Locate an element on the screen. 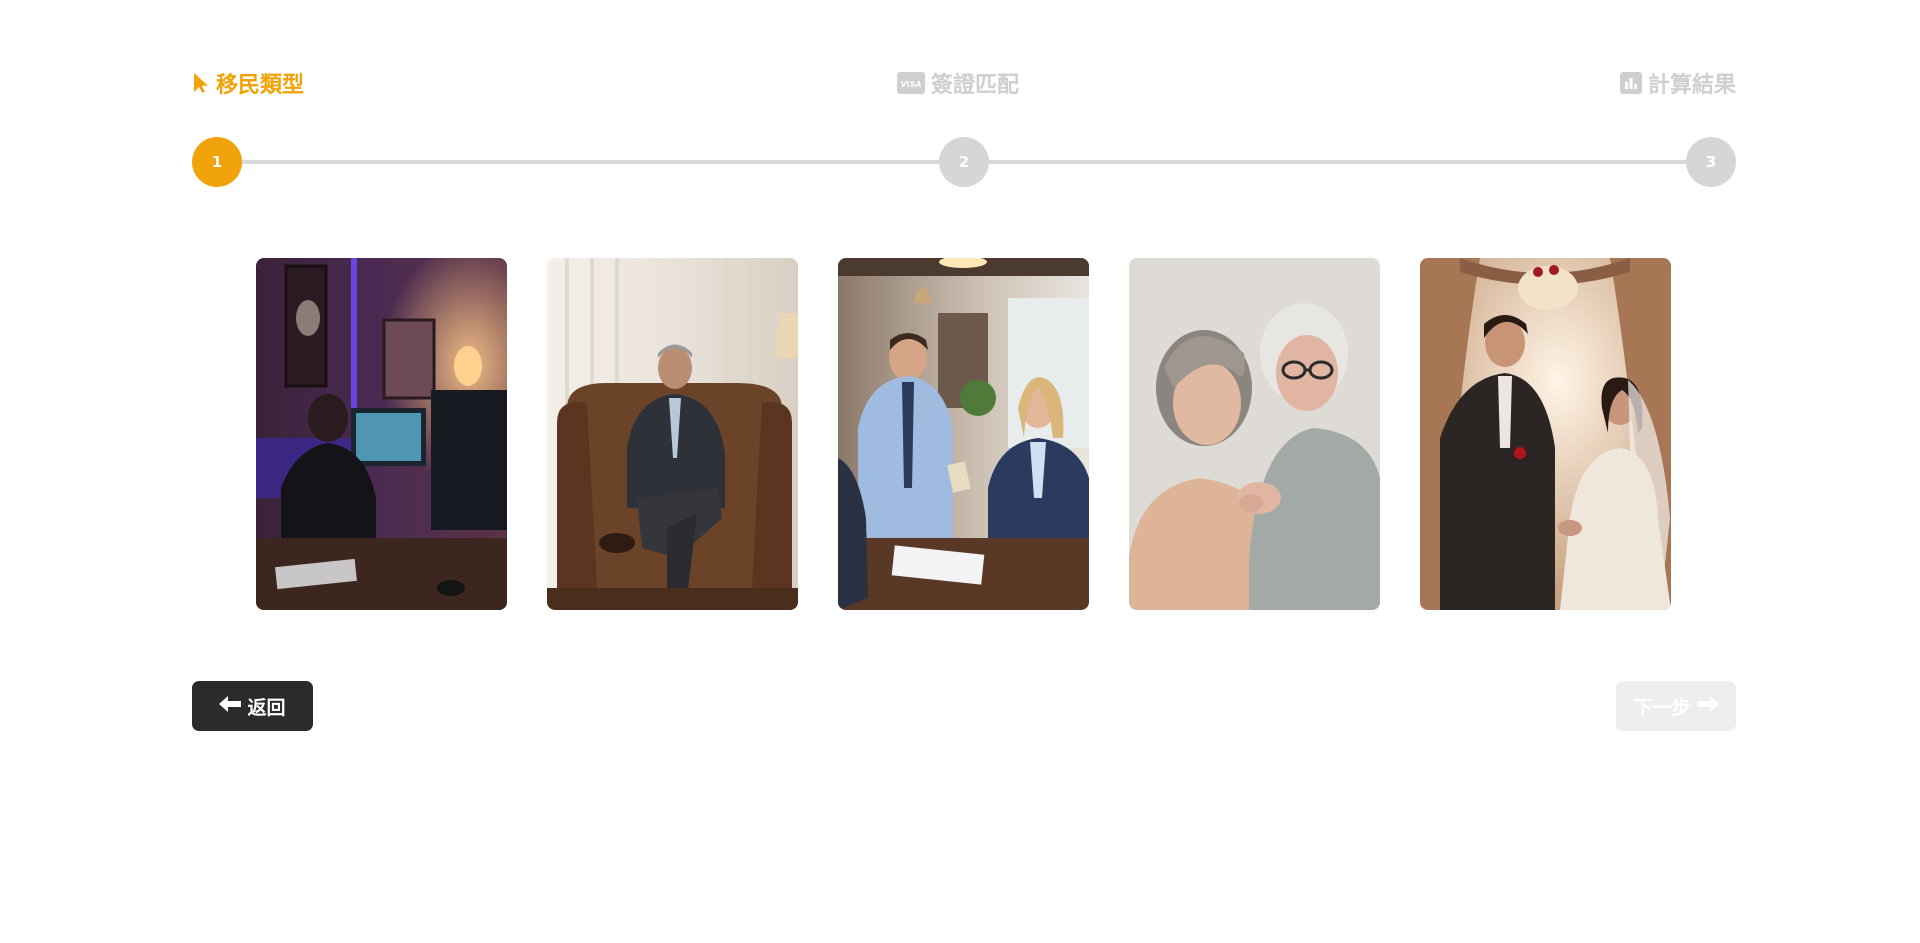 This screenshot has width=1920, height=943. coder-at-desk-image is located at coordinates (381, 434).